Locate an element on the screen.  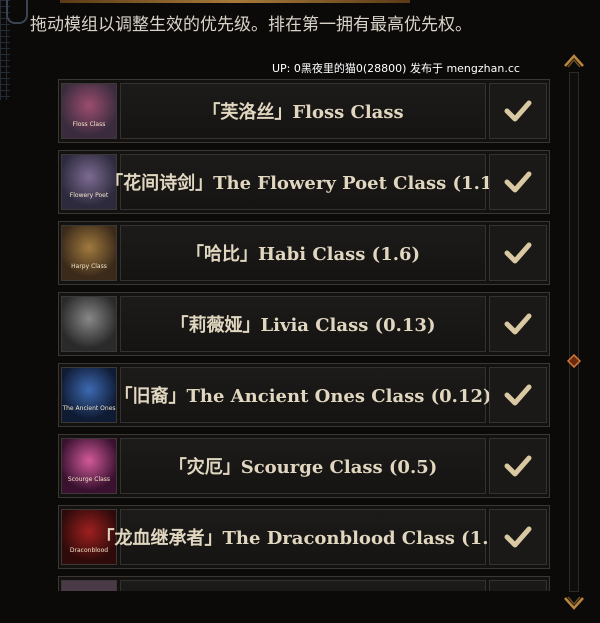
mod-name-label: 「龙血继承者」The Draconblood Class (1.0) is located at coordinates (303, 537).